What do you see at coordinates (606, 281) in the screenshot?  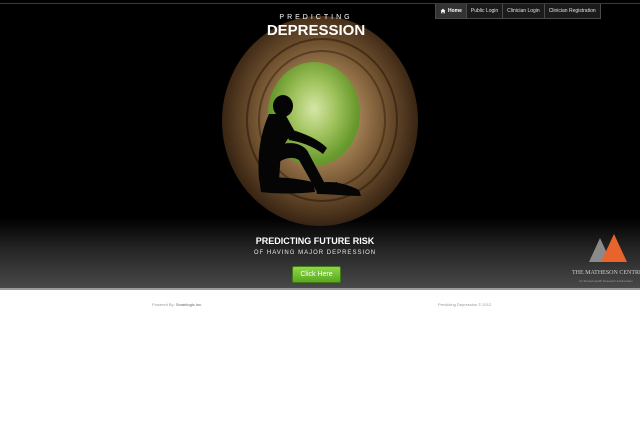 I see `partner-tagline: for Mental Health Research & Education` at bounding box center [606, 281].